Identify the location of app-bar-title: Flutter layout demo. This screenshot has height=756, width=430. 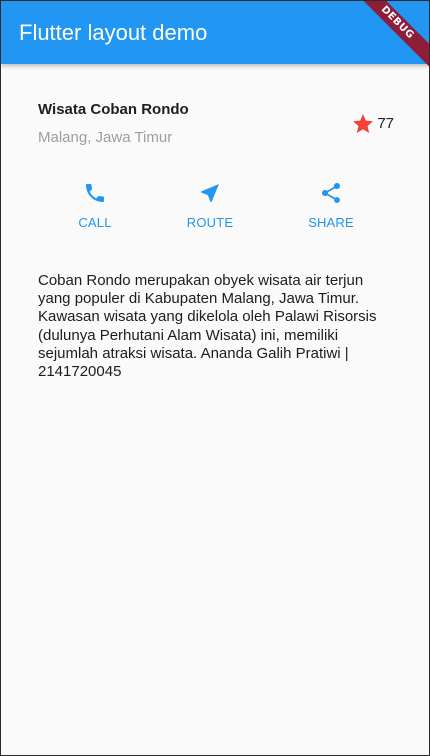
(113, 32).